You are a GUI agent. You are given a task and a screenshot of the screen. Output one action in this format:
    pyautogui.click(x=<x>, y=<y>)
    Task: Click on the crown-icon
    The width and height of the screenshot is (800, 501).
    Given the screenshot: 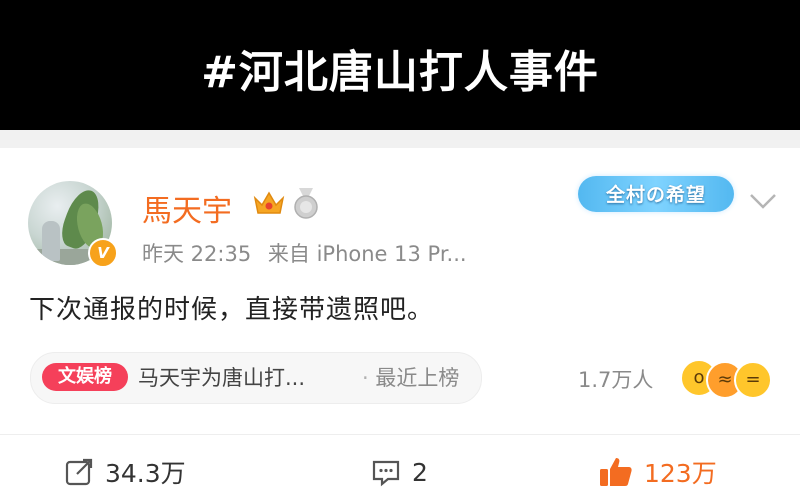 What is the action you would take?
    pyautogui.click(x=269, y=202)
    